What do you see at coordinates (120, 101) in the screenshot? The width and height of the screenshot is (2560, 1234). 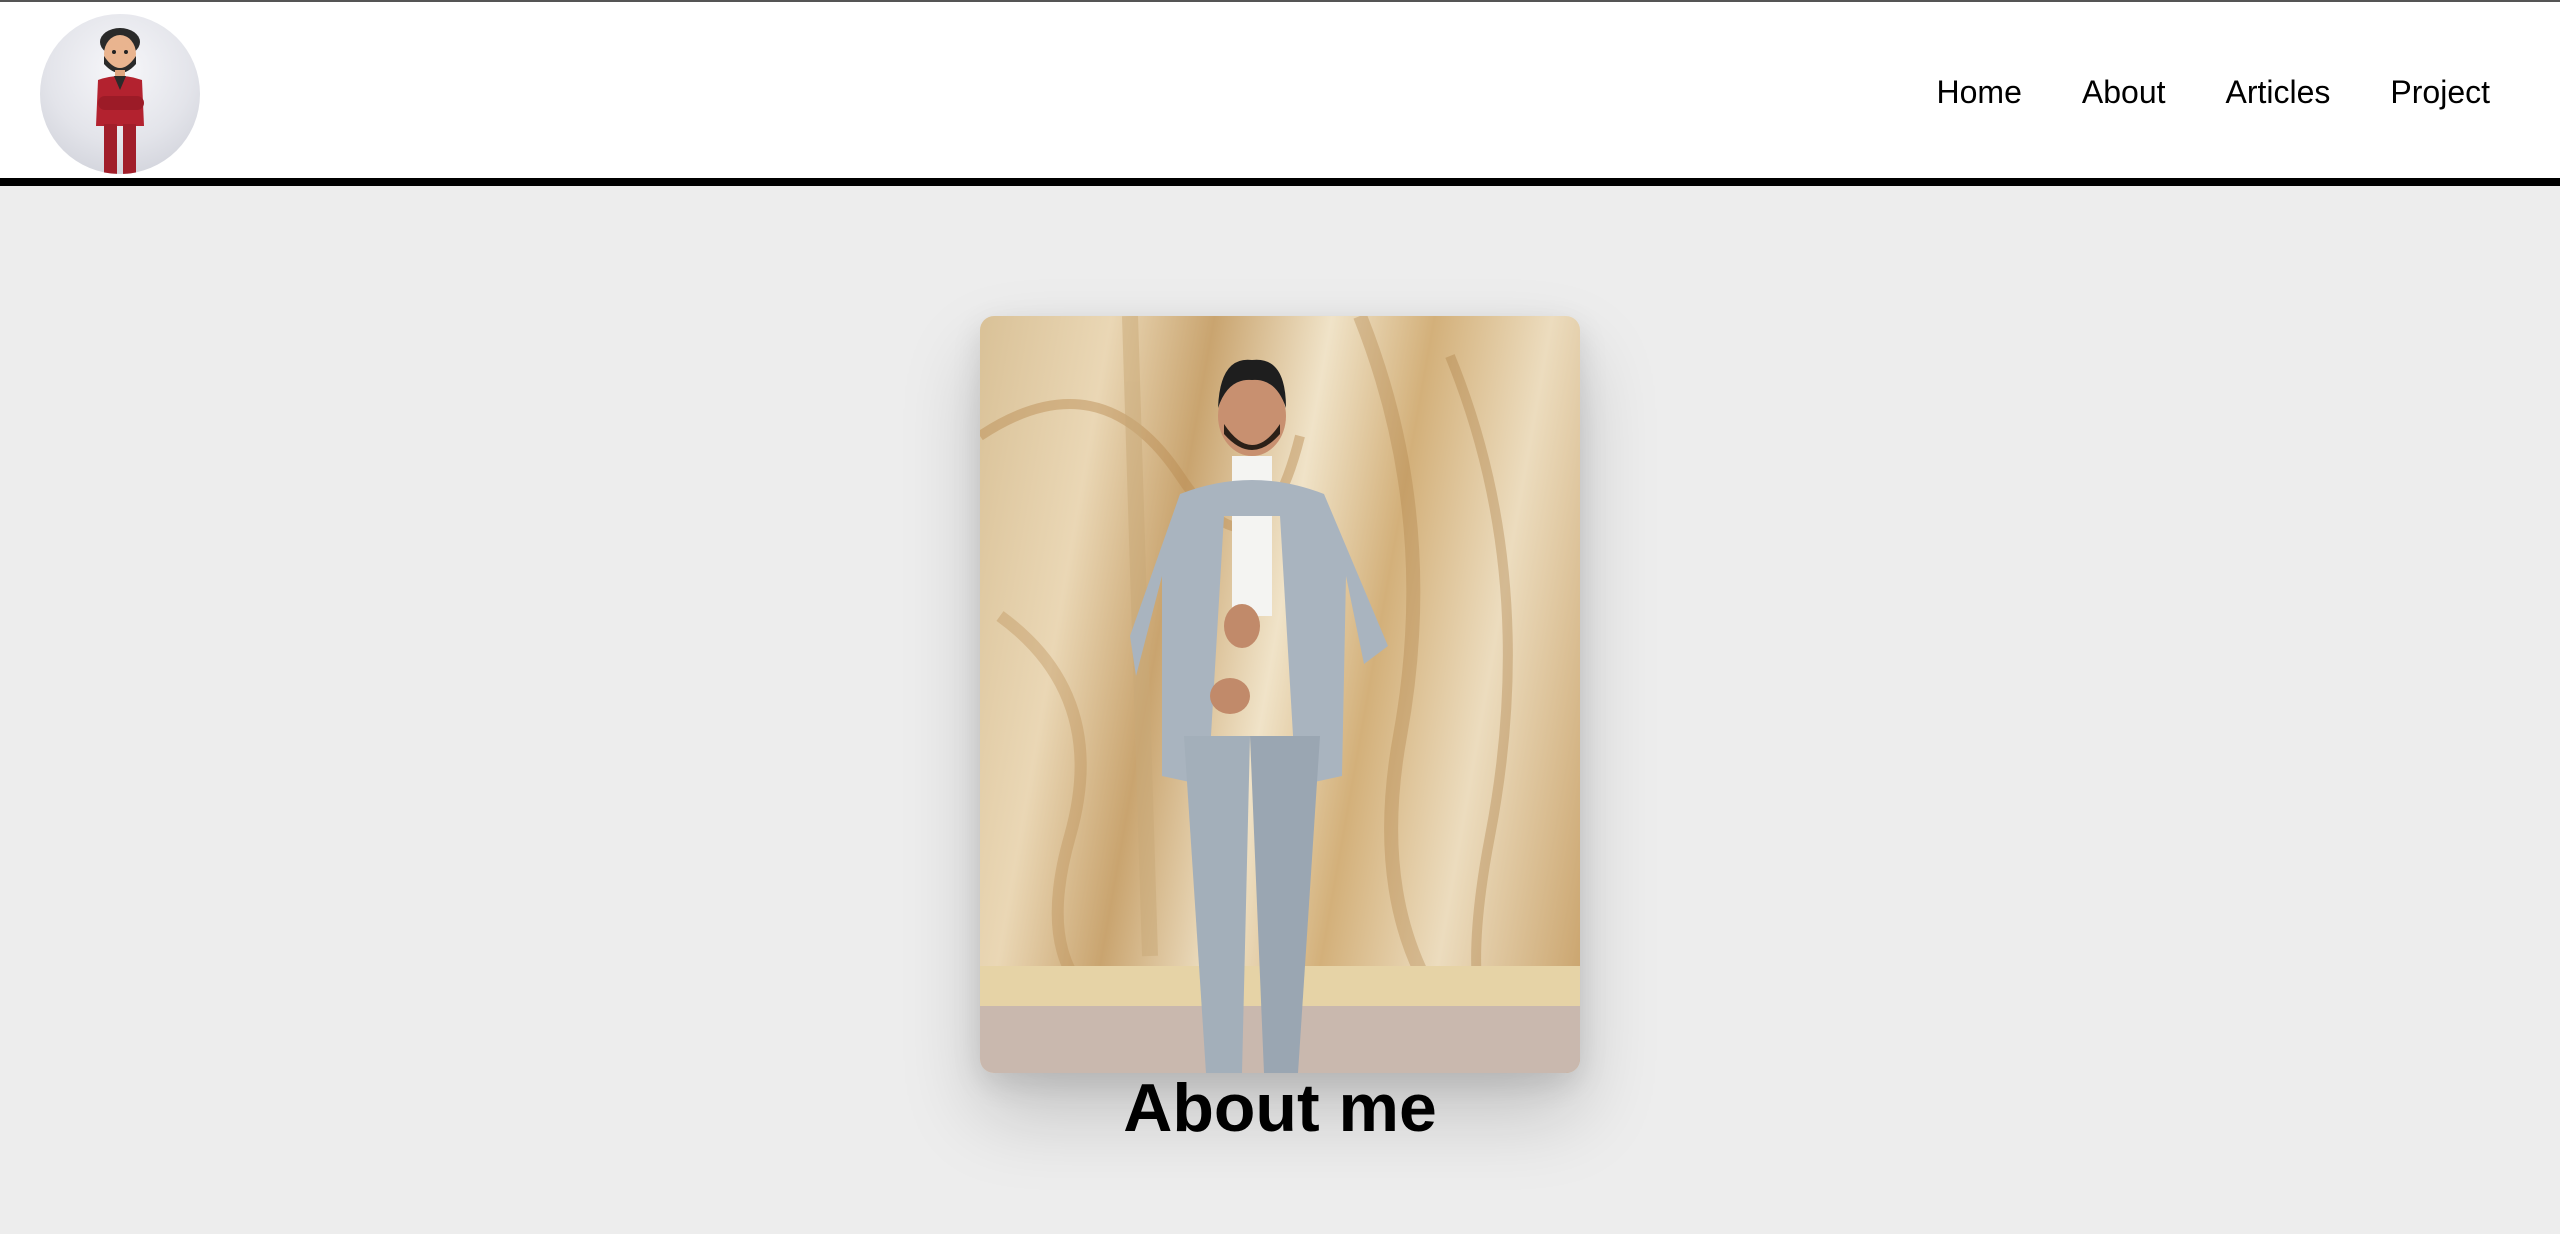 I see `avatar-illustration` at bounding box center [120, 101].